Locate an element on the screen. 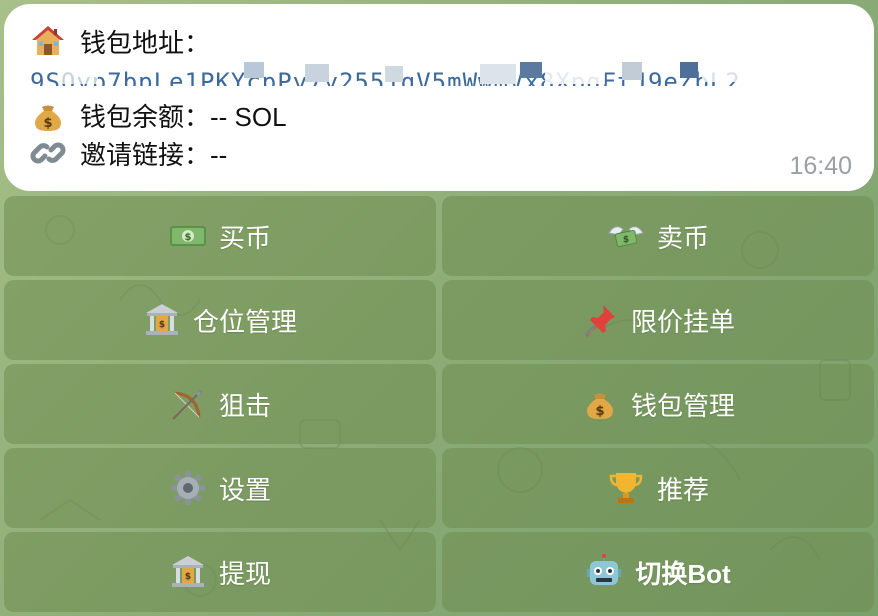 This screenshot has height=616, width=878. limit-order-button: 限价挂单 is located at coordinates (658, 320).